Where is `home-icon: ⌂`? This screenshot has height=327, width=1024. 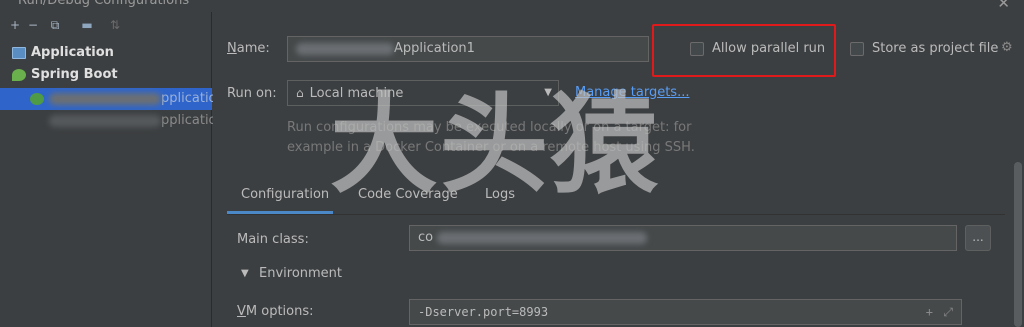 home-icon: ⌂ is located at coordinates (300, 93).